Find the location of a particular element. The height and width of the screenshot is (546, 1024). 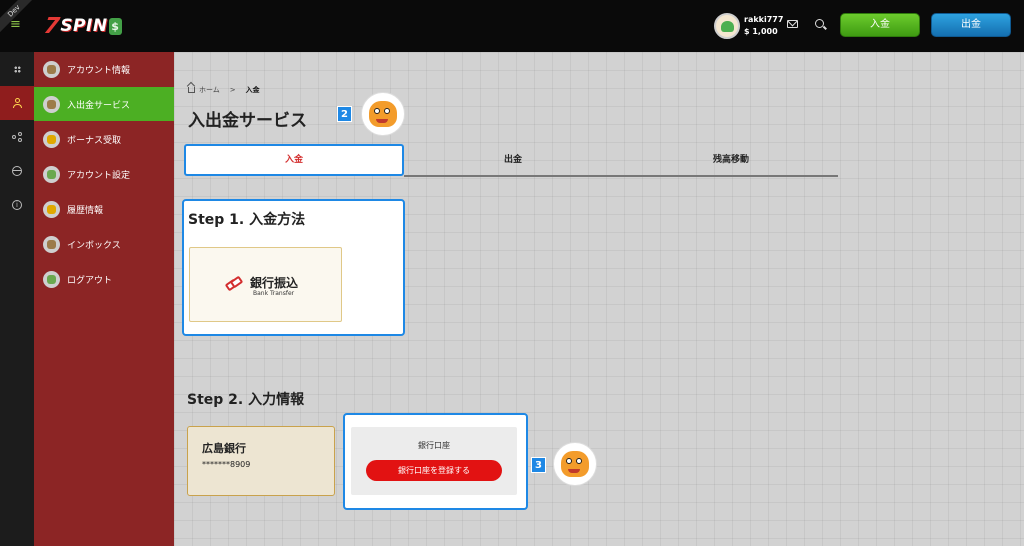

sidebar-item-account-settings: アカウント設定 is located at coordinates (104, 174).